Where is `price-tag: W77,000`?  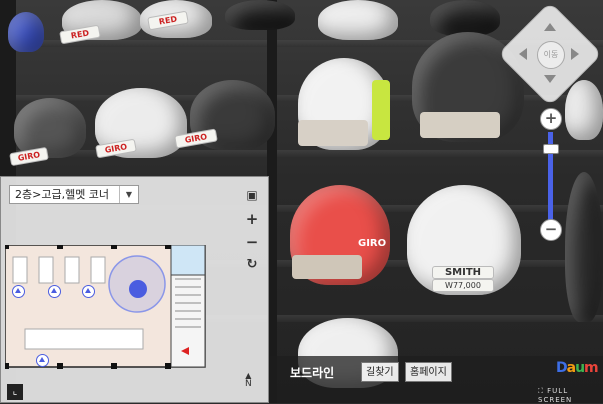 price-tag: W77,000 is located at coordinates (463, 285).